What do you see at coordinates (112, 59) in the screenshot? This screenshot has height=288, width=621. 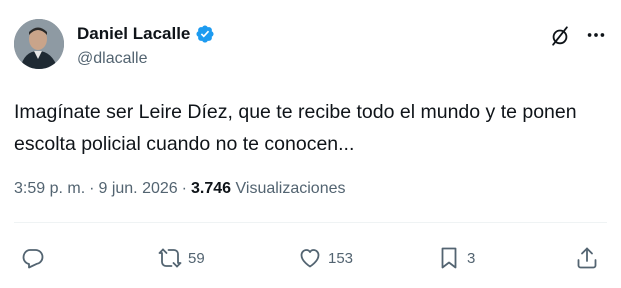 I see `handle: @dlacalle` at bounding box center [112, 59].